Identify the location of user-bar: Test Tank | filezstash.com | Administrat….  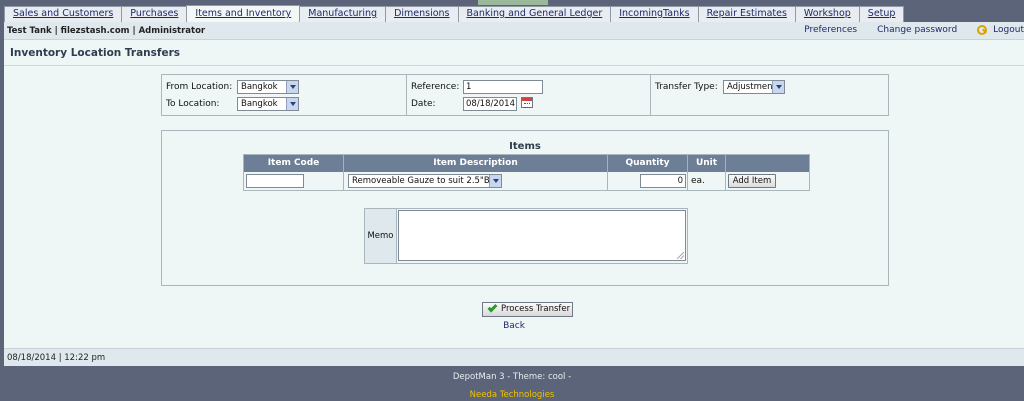
(514, 31).